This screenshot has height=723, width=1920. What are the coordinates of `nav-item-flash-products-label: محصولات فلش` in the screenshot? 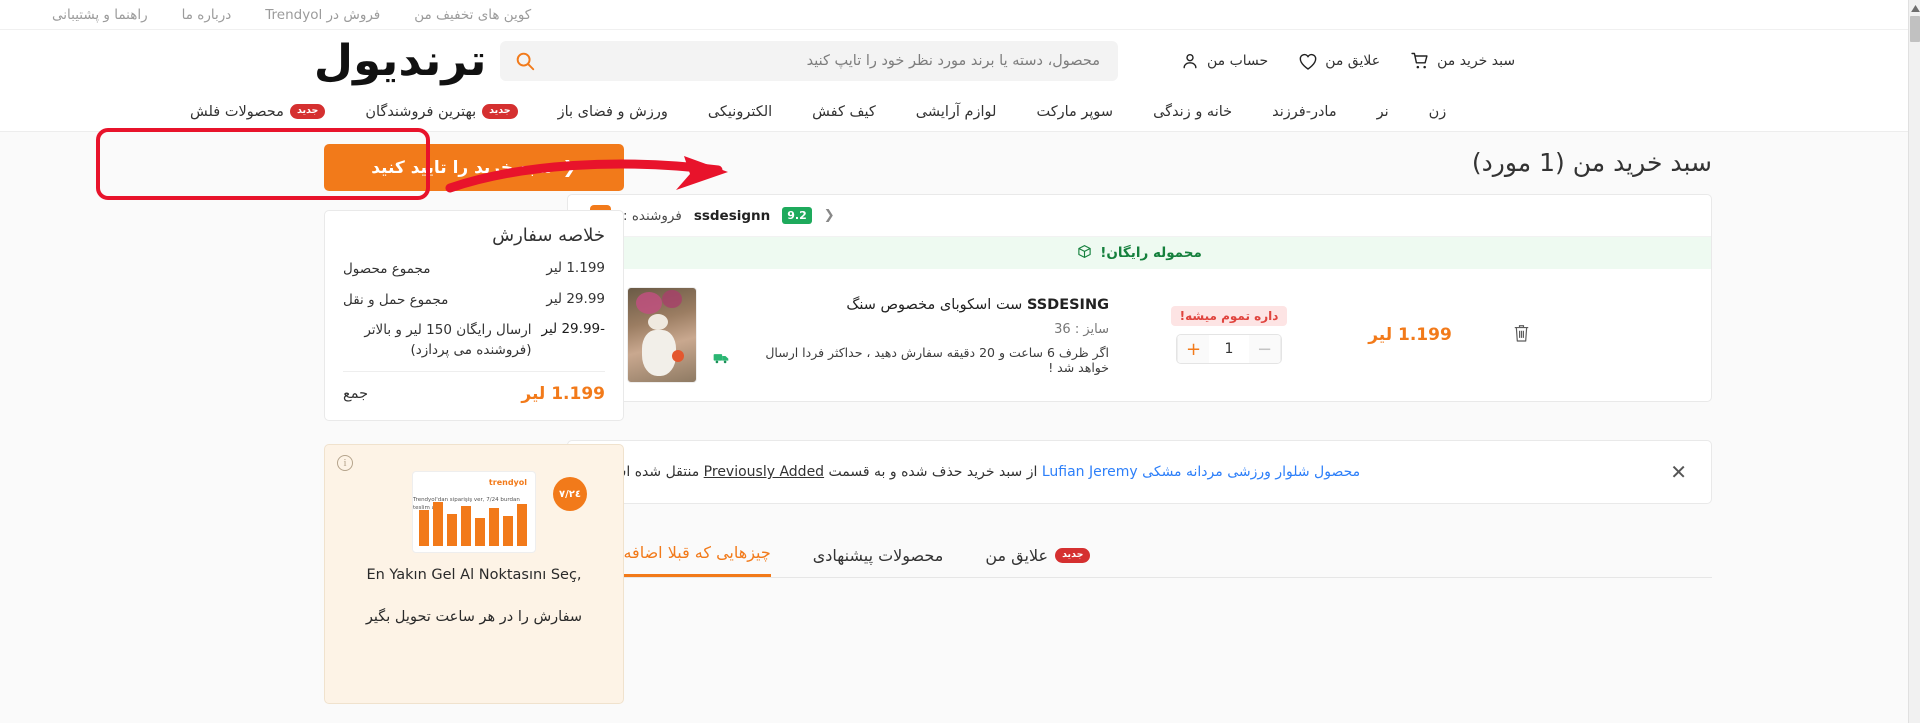 It's located at (237, 111).